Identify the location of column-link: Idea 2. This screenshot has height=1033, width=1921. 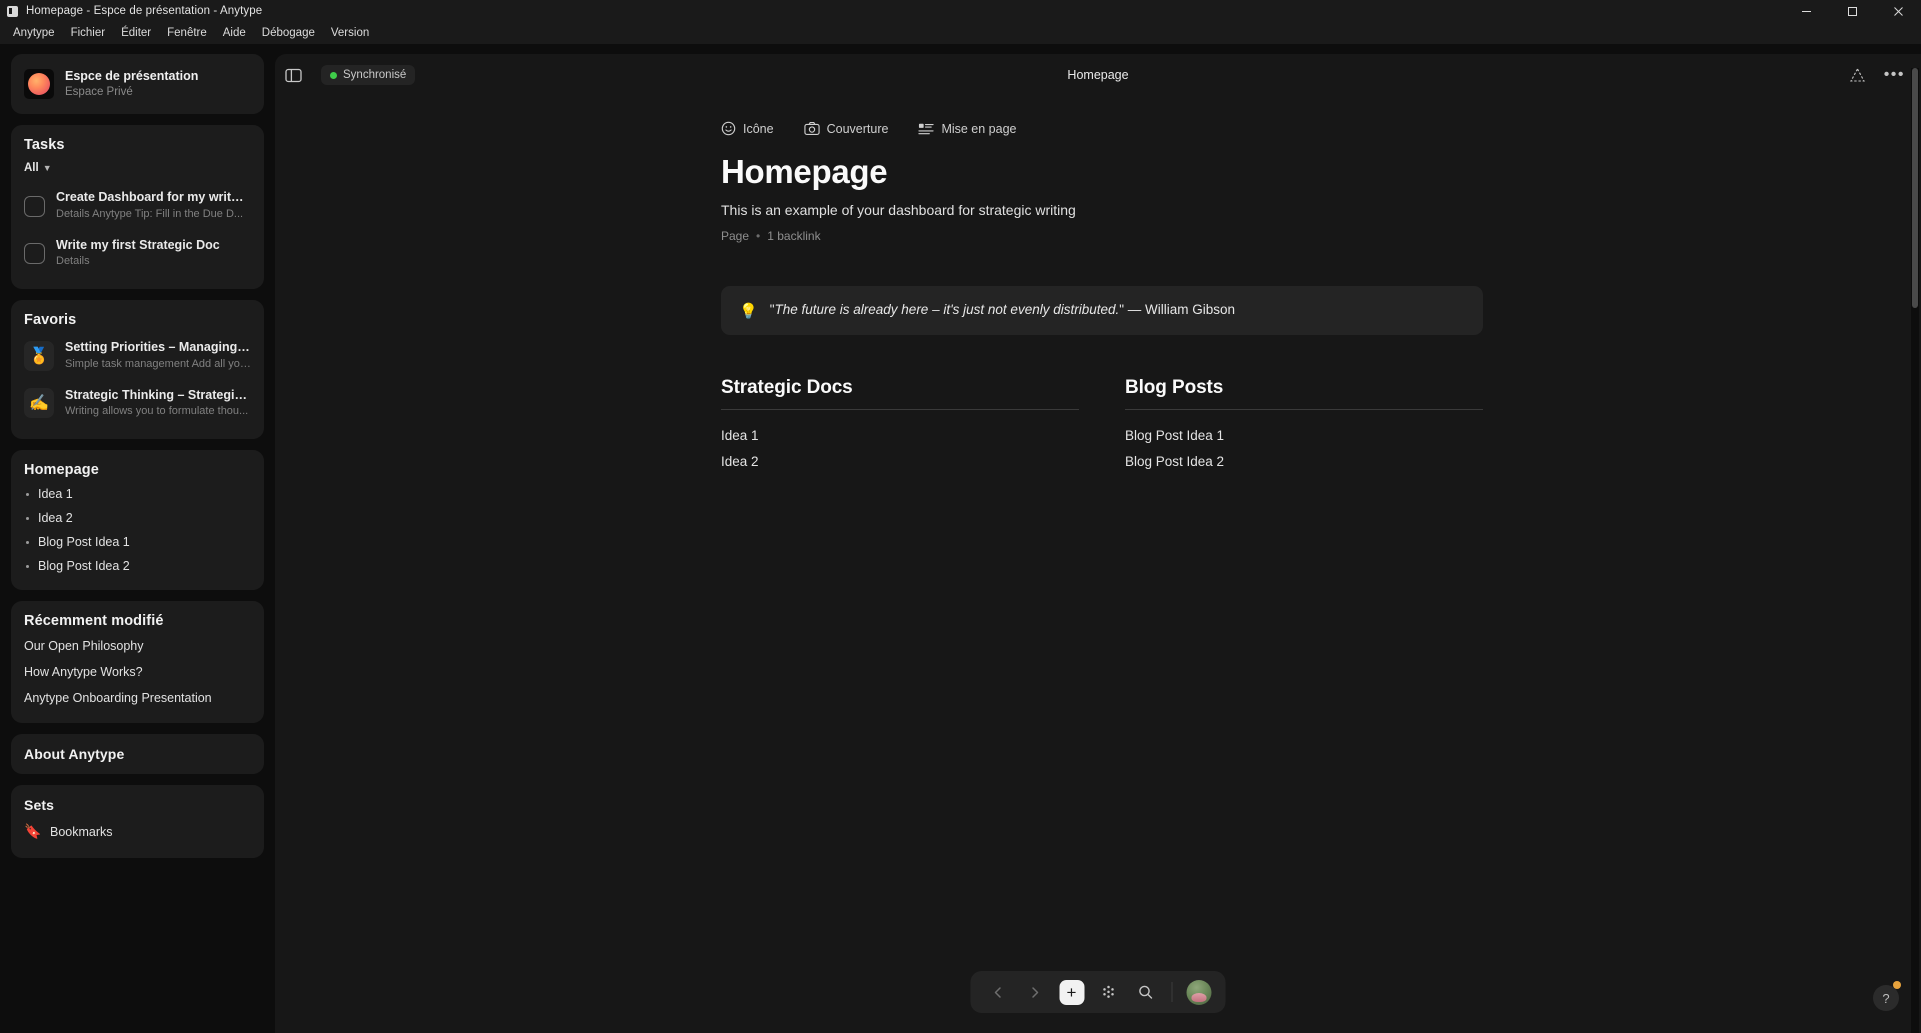
(900, 462).